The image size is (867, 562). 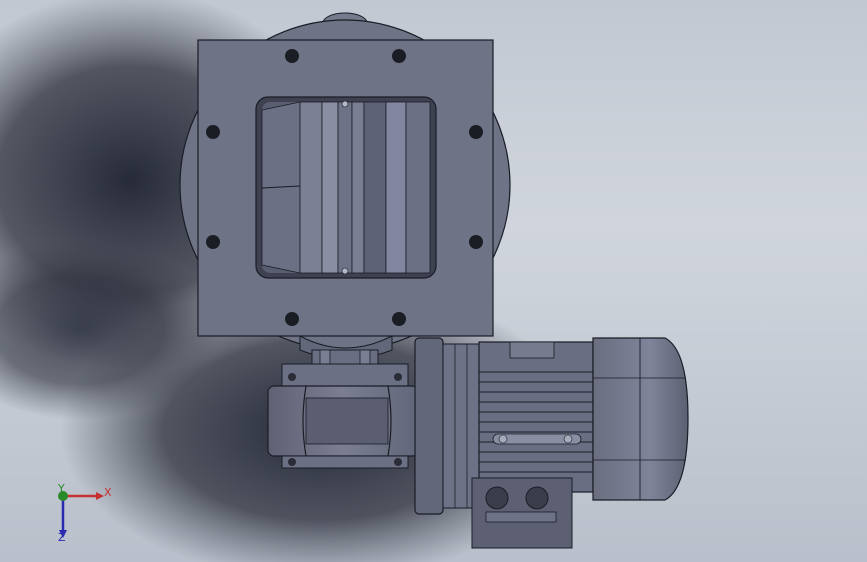 What do you see at coordinates (83, 513) in the screenshot?
I see `orientation-triad: X Y Z` at bounding box center [83, 513].